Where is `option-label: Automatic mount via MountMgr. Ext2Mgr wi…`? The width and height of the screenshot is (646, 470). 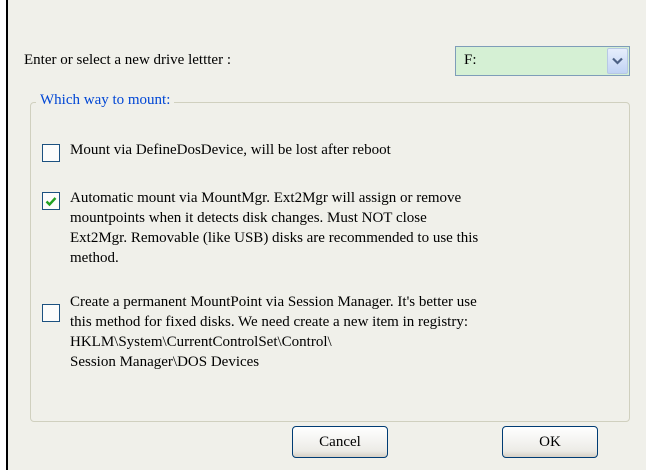
option-label: Automatic mount via MountMgr. Ext2Mgr wi… is located at coordinates (274, 228).